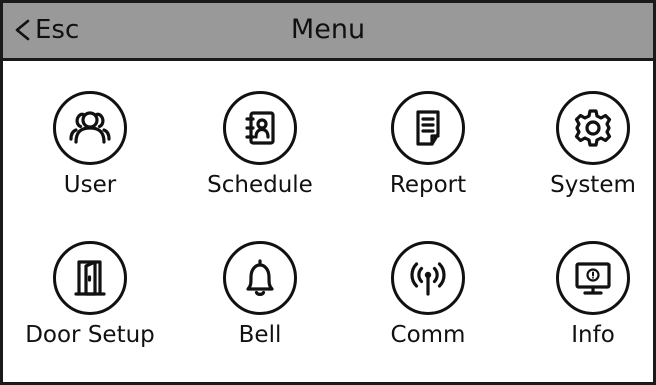 This screenshot has height=385, width=656. What do you see at coordinates (90, 335) in the screenshot?
I see `menu-item-label: Door Setup` at bounding box center [90, 335].